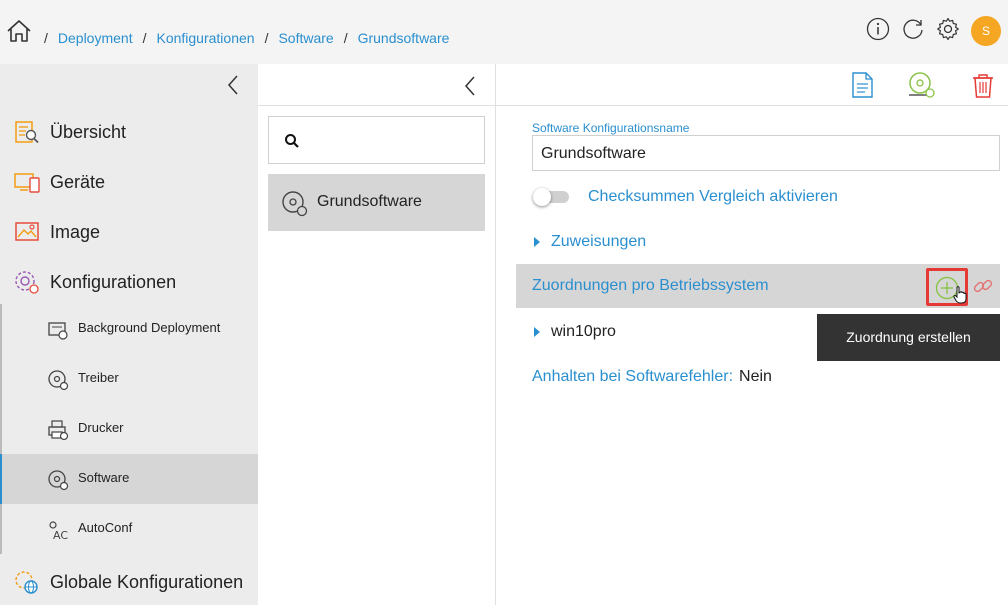 The width and height of the screenshot is (1008, 605). Describe the element at coordinates (147, 581) in the screenshot. I see `nav-label-globale-konfigurationen: Globale Konfigurationen` at that location.